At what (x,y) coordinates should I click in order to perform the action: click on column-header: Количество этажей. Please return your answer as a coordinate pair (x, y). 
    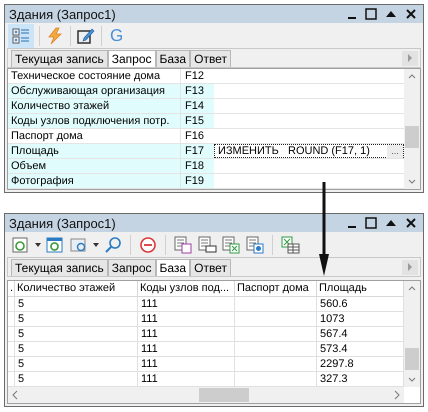
    Looking at the image, I should click on (76, 288).